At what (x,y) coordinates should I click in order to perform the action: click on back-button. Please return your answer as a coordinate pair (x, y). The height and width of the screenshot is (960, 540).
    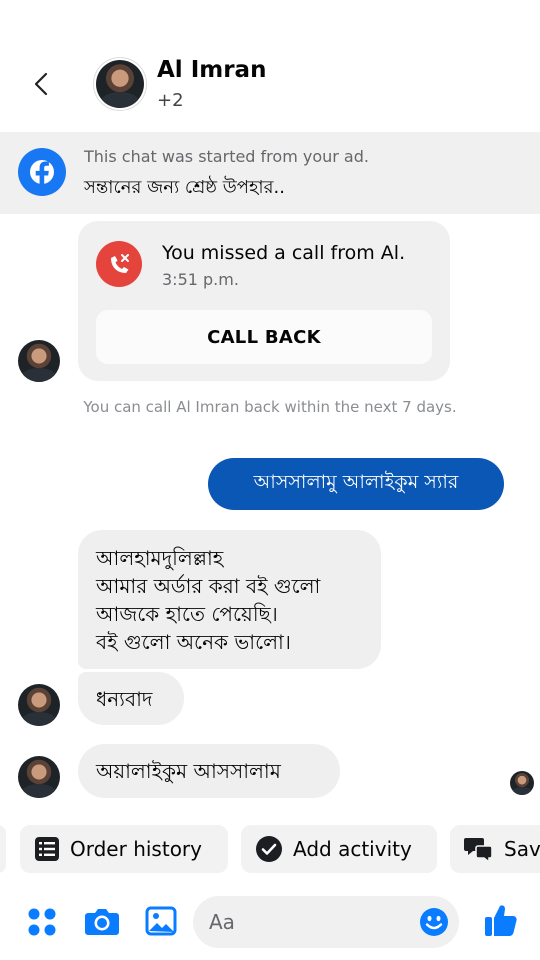
    Looking at the image, I should click on (42, 84).